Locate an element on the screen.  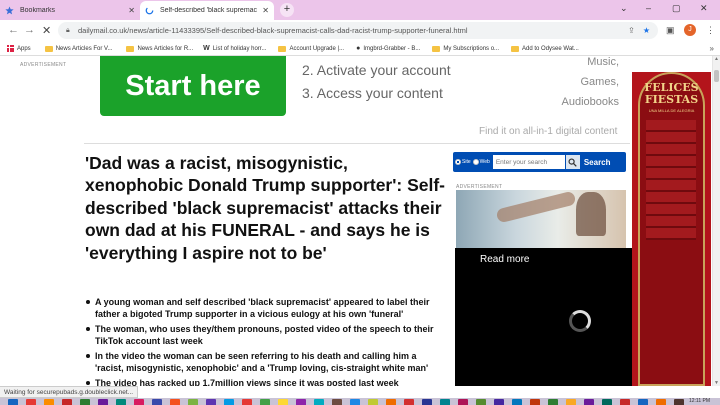
search-button: Search is located at coordinates (597, 162).